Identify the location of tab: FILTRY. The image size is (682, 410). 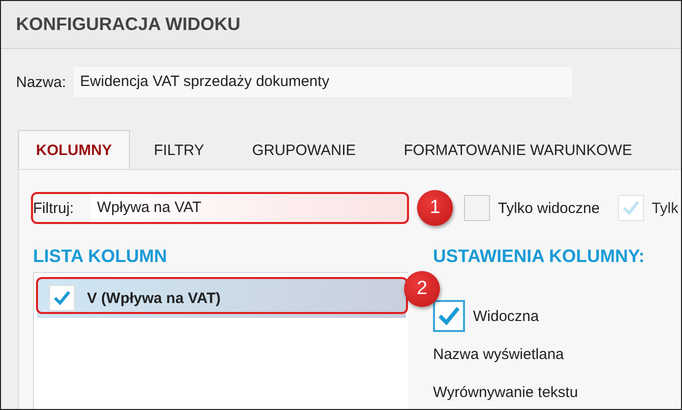
(179, 150).